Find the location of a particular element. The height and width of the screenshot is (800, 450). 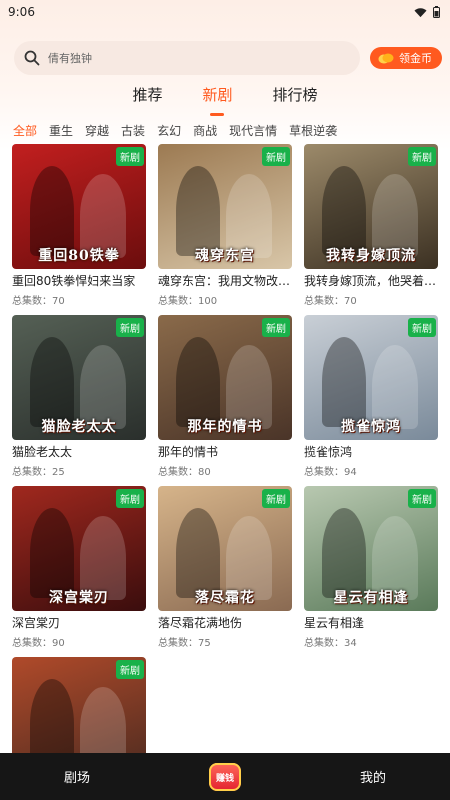

coin-icon is located at coordinates (386, 58).